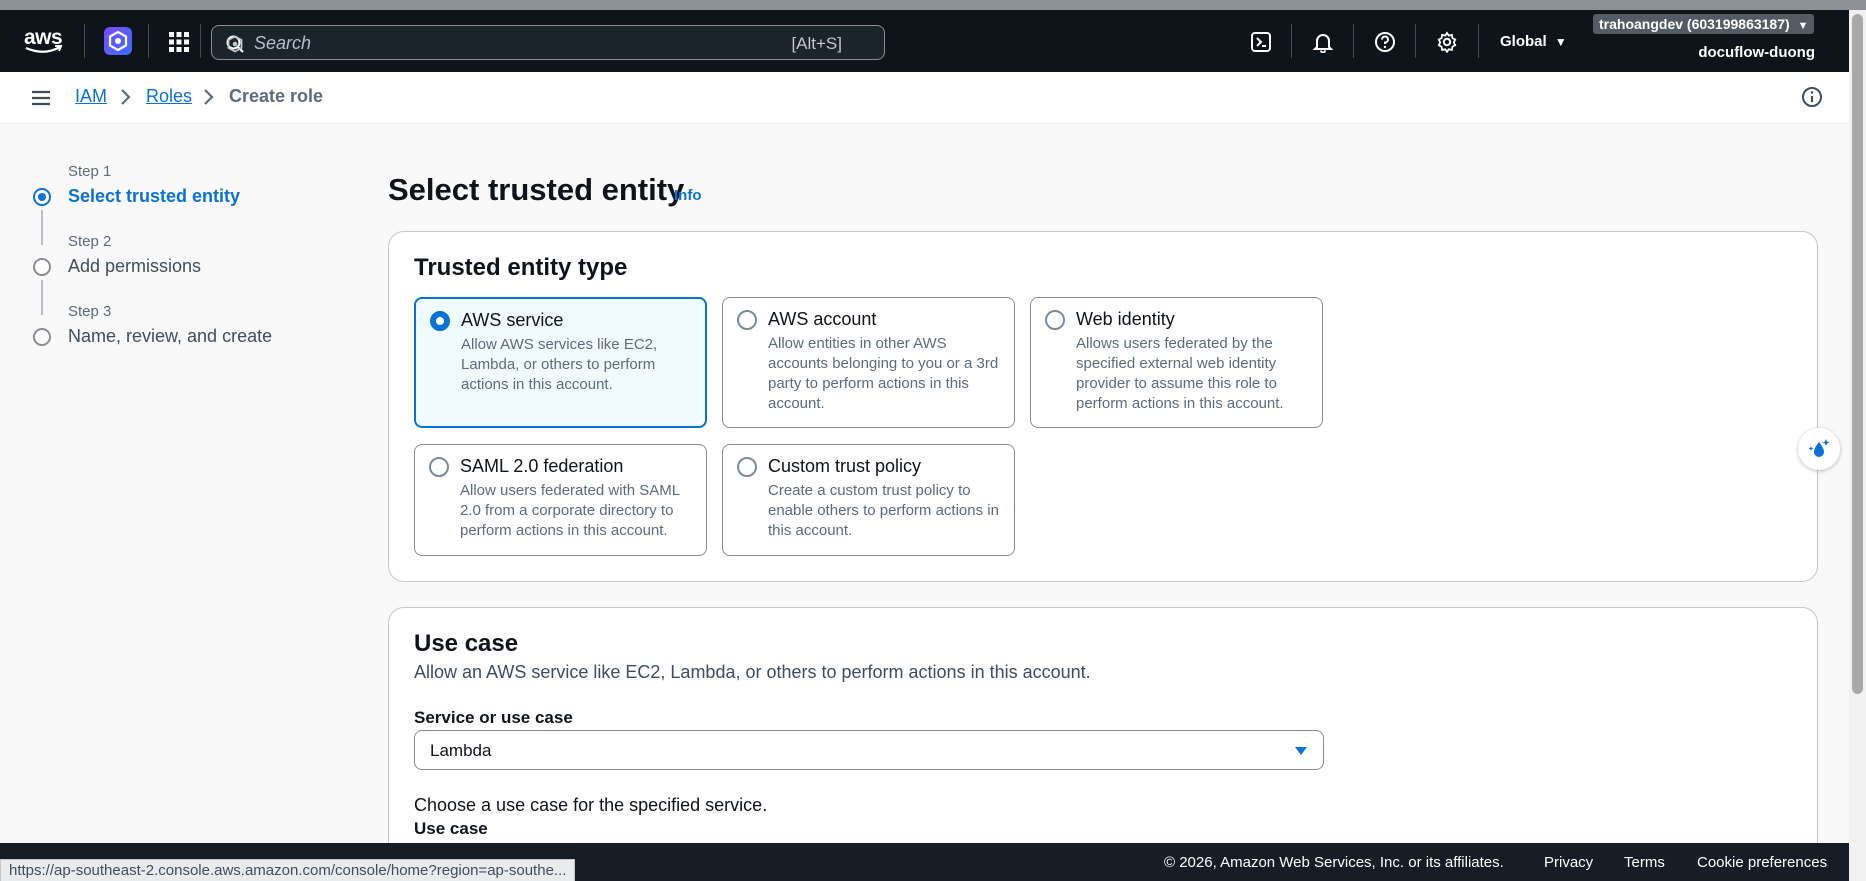 Image resolution: width=1866 pixels, height=881 pixels. Describe the element at coordinates (1125, 319) in the screenshot. I see `option-title: Web identity` at that location.